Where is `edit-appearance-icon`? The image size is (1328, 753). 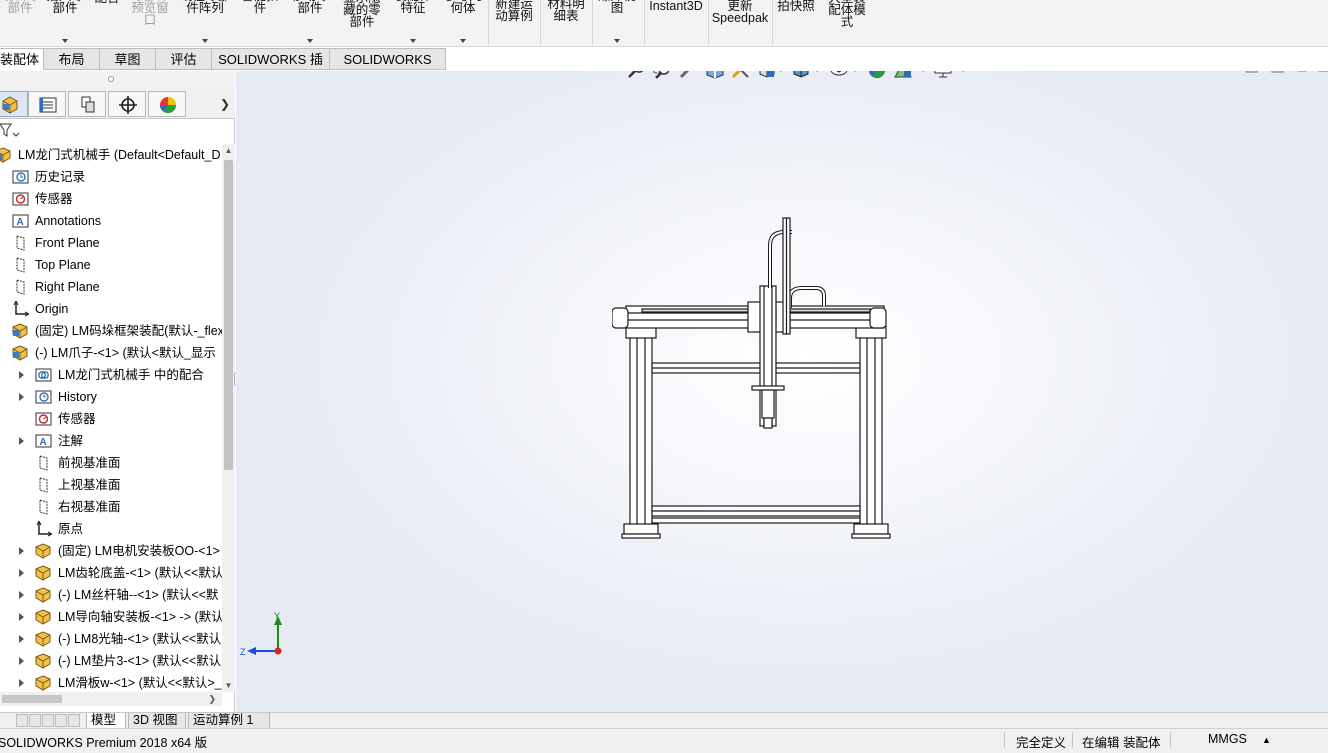 edit-appearance-icon is located at coordinates (877, 76).